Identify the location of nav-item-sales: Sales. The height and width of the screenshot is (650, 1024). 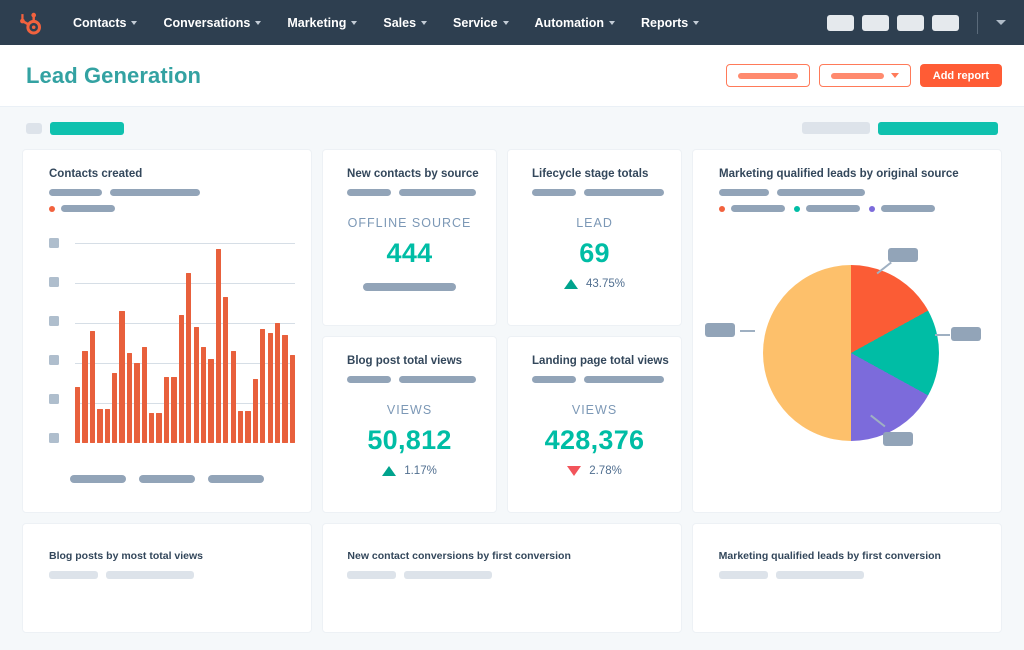
(405, 23).